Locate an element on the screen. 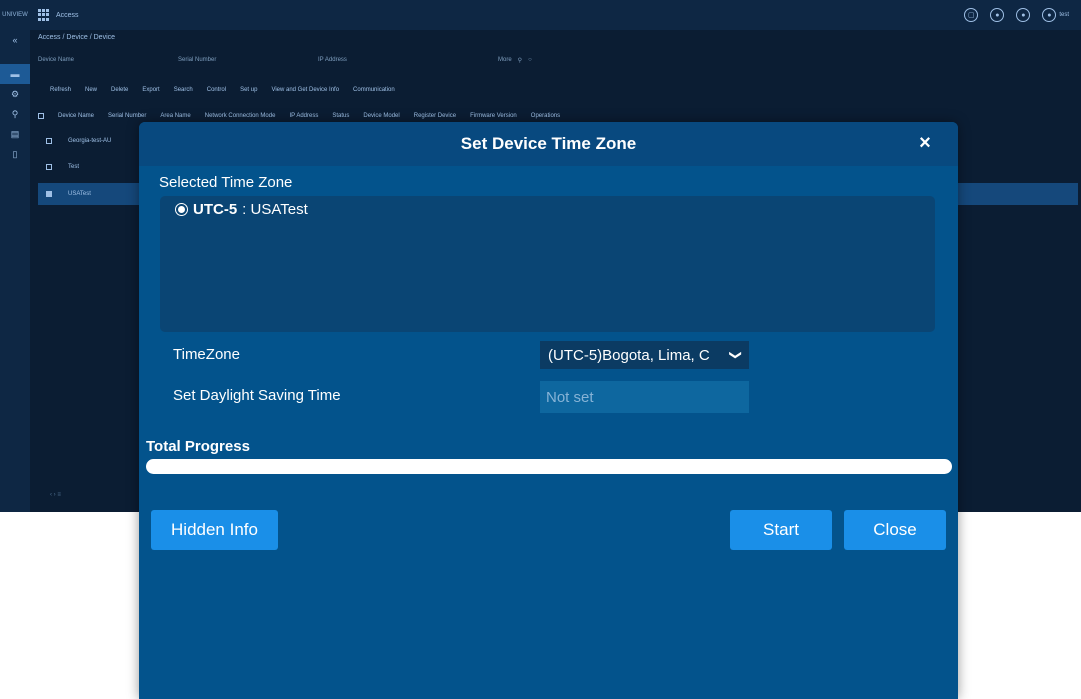  toolbar-communication: Communication is located at coordinates (374, 90).